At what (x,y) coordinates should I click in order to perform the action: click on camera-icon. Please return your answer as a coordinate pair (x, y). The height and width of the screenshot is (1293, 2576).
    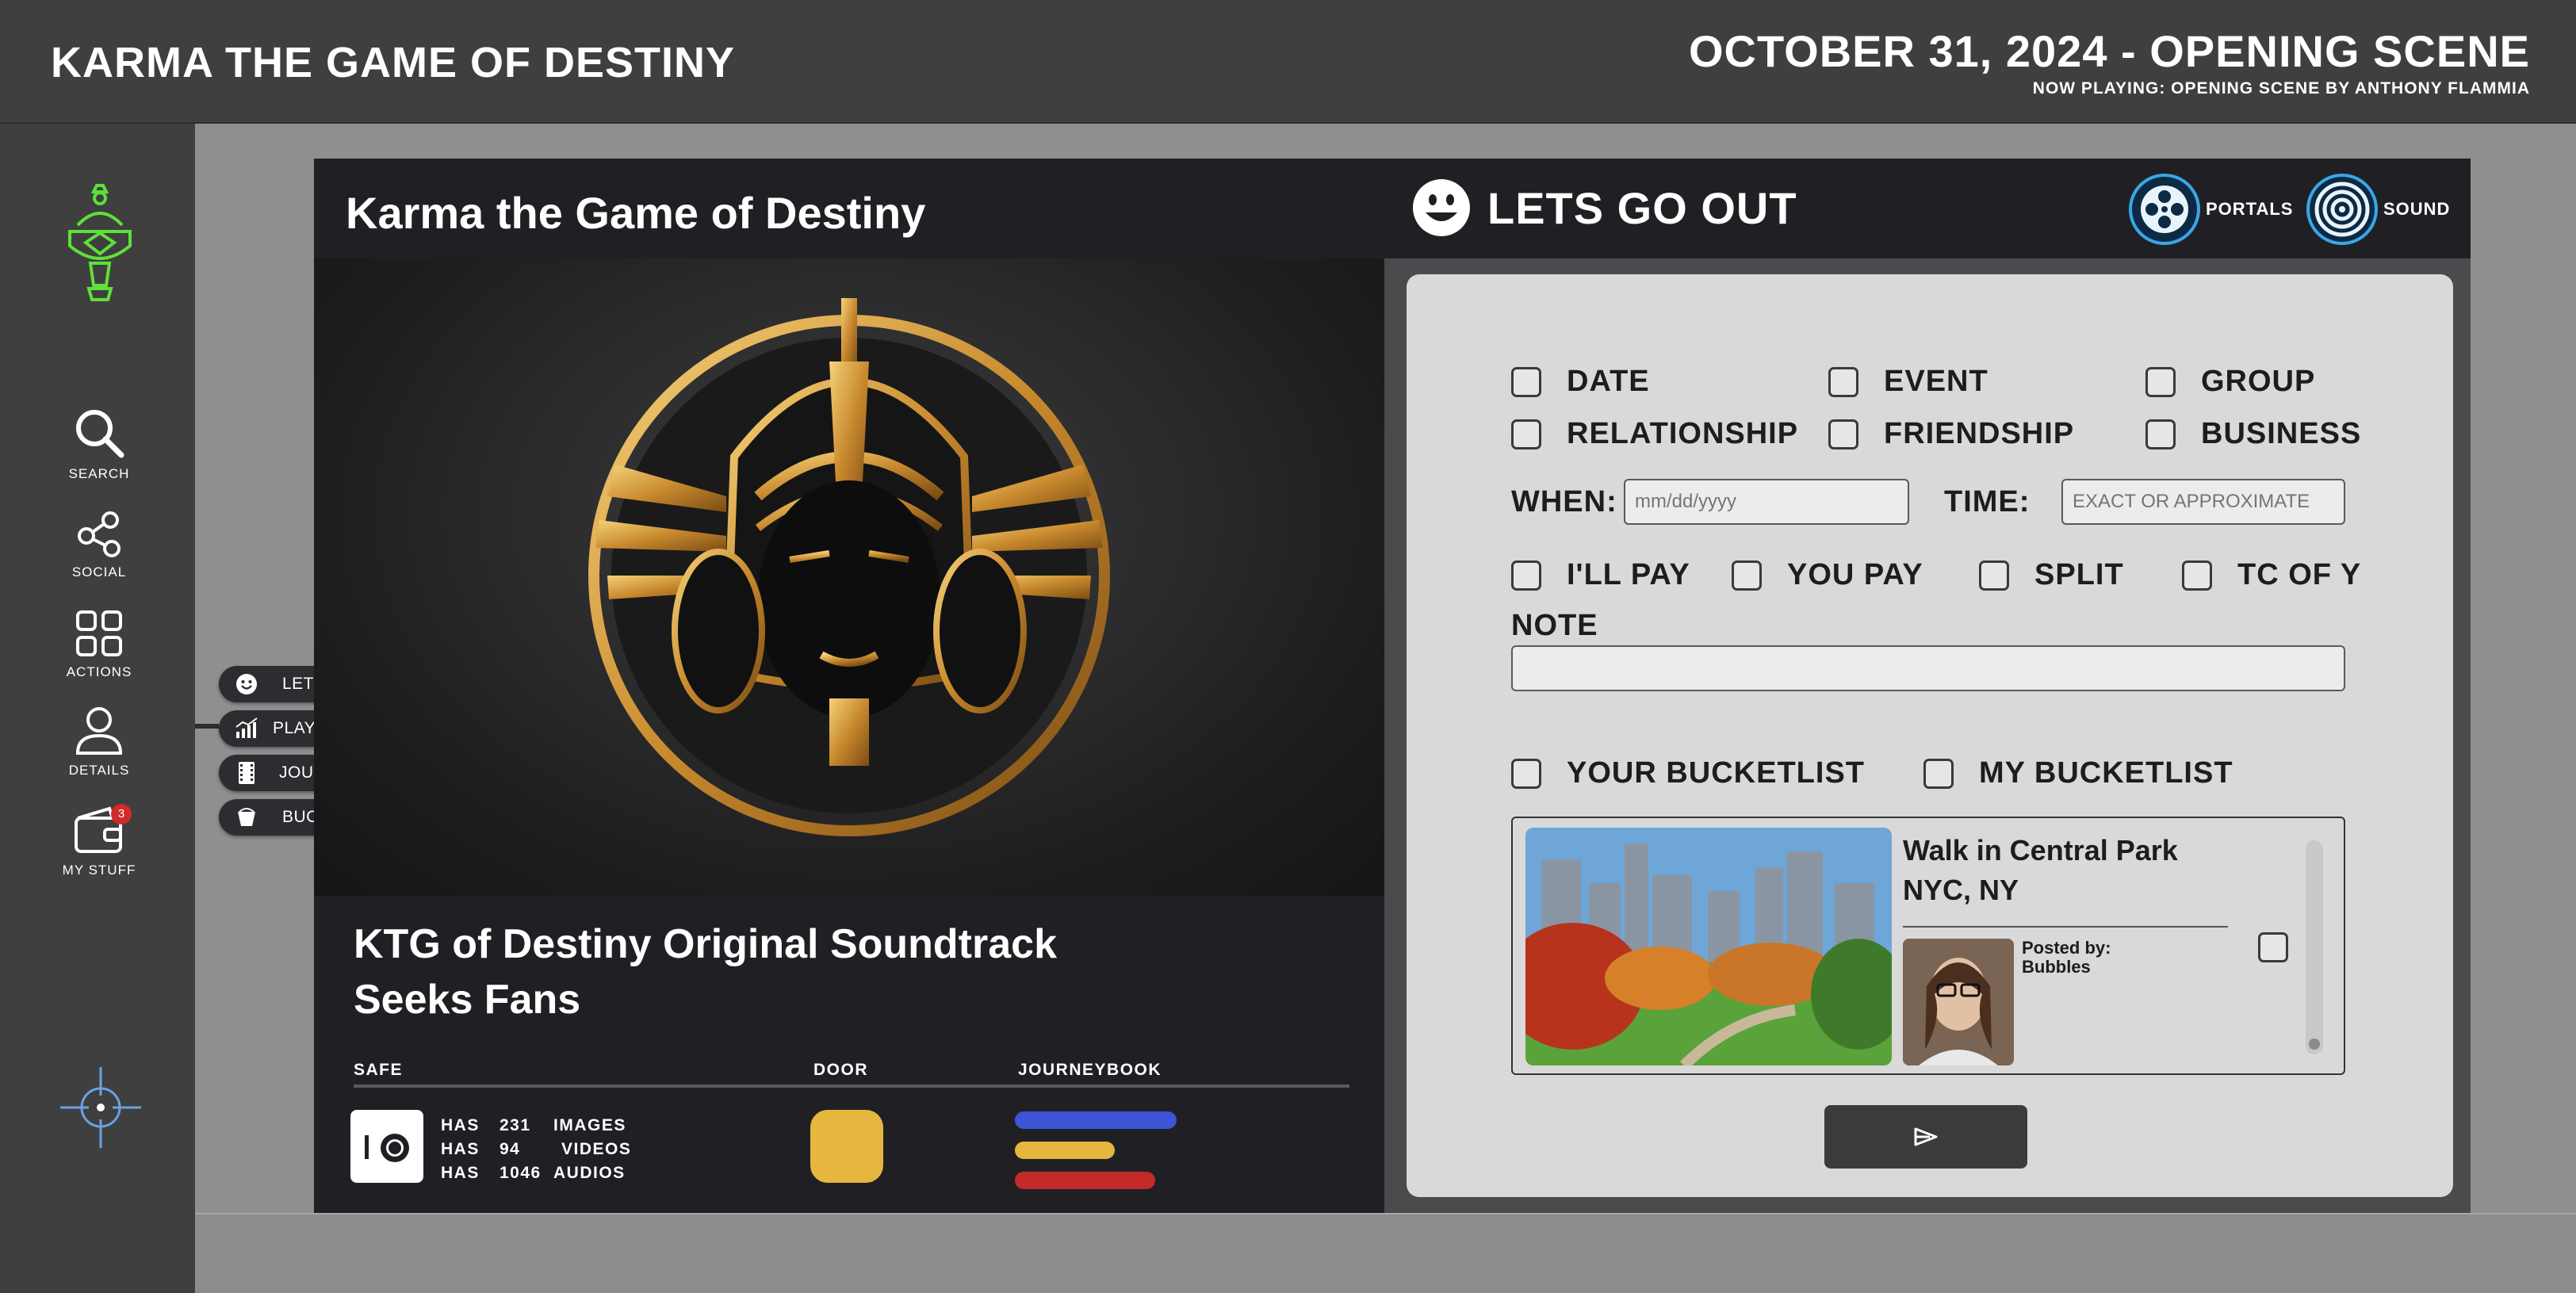
    Looking at the image, I should click on (387, 1148).